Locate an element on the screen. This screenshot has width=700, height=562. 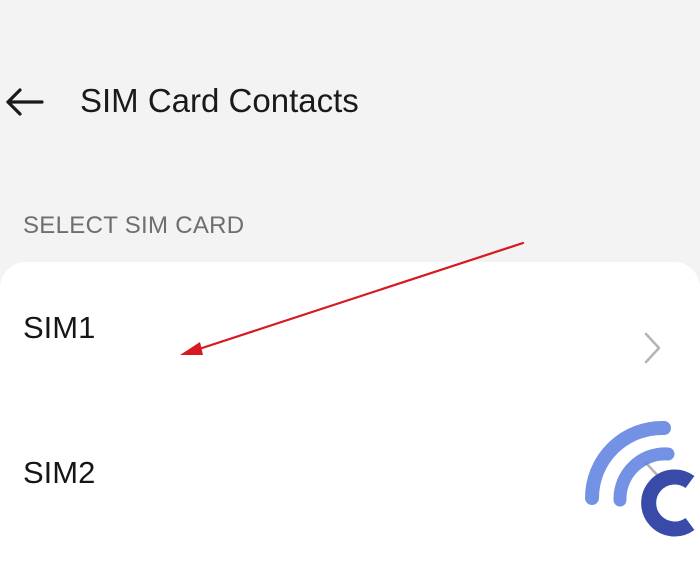
app-header: SIM Card Contacts is located at coordinates (350, 102).